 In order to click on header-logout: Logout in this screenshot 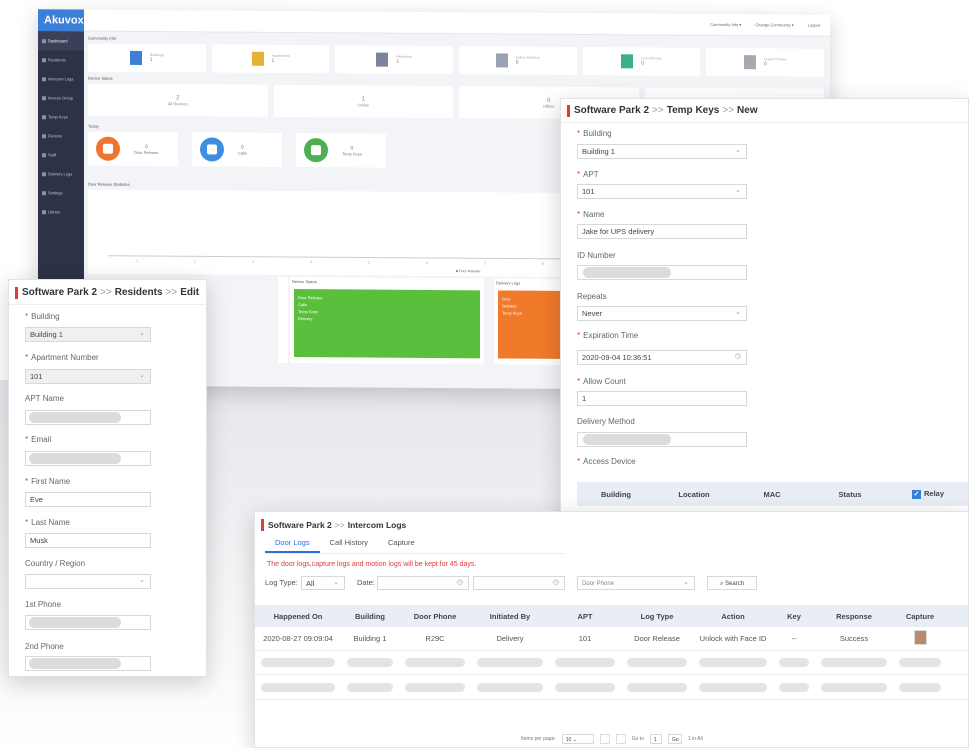, I will do `click(814, 25)`.